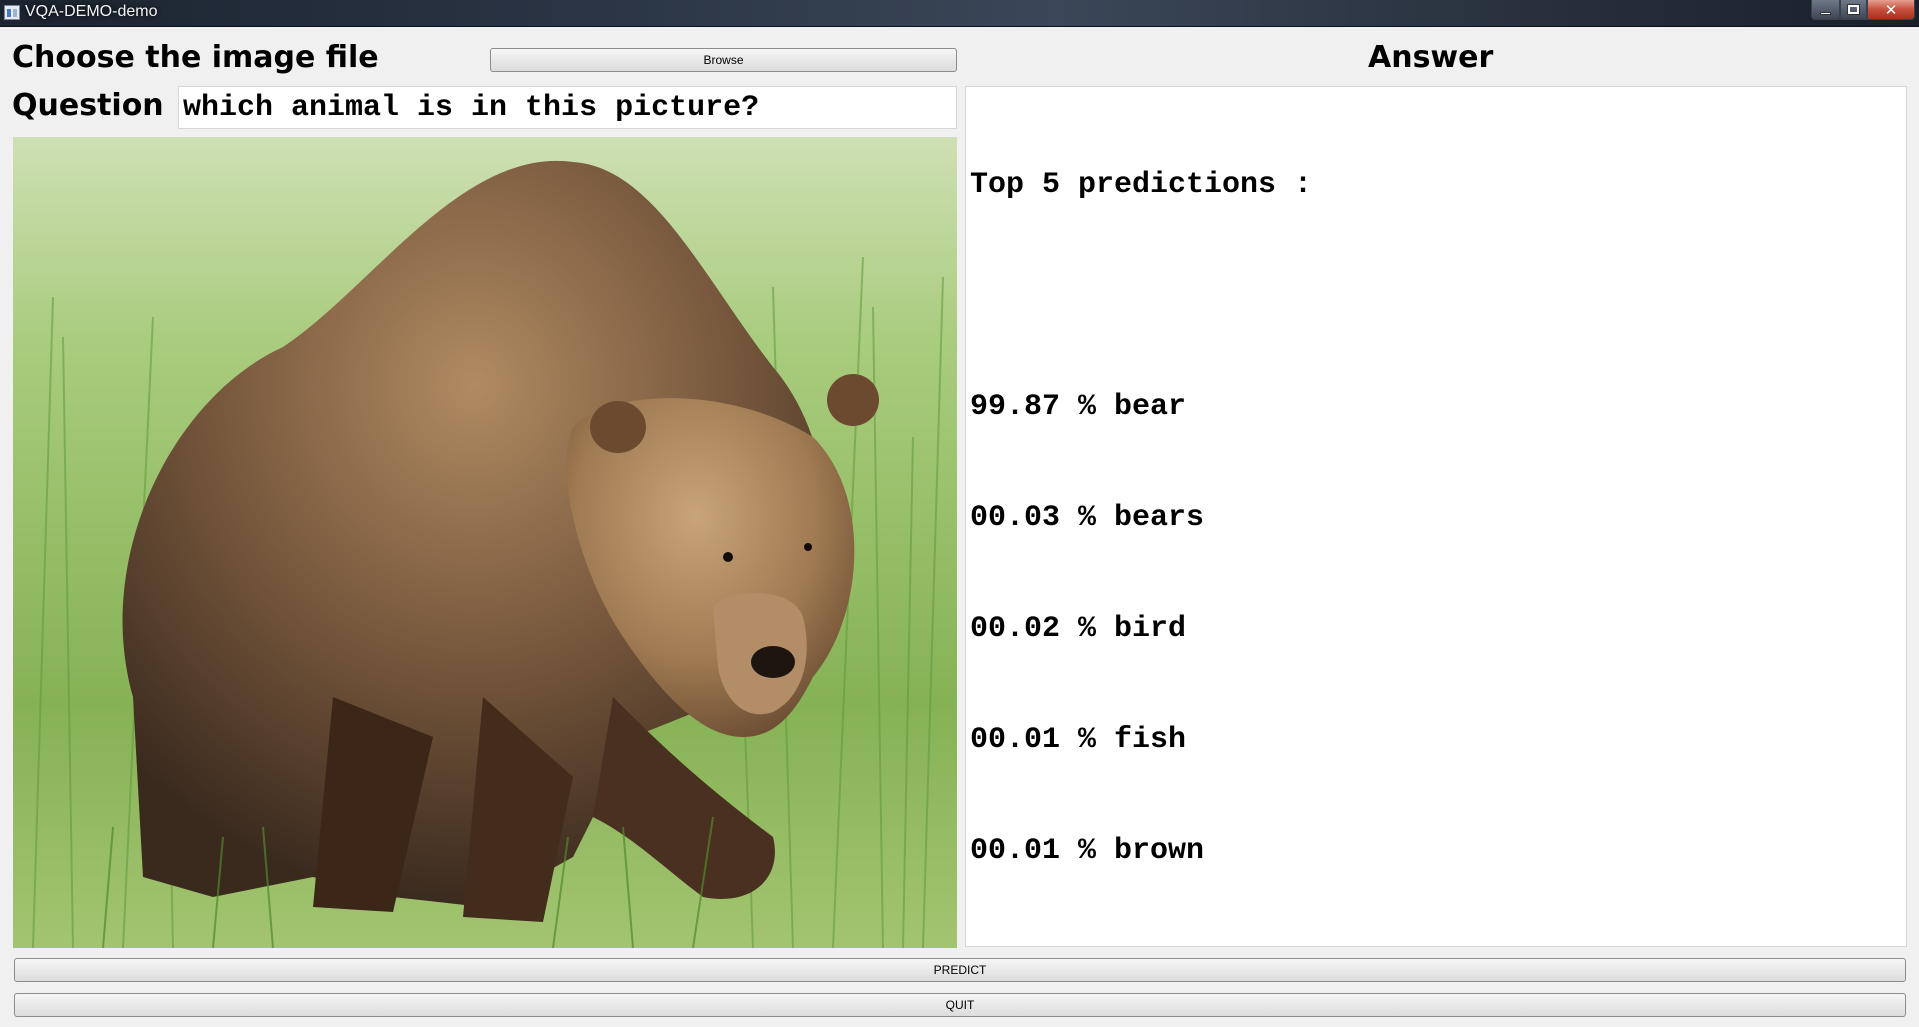 The image size is (1919, 1027). I want to click on choose-image-label: Choose the image file, so click(195, 57).